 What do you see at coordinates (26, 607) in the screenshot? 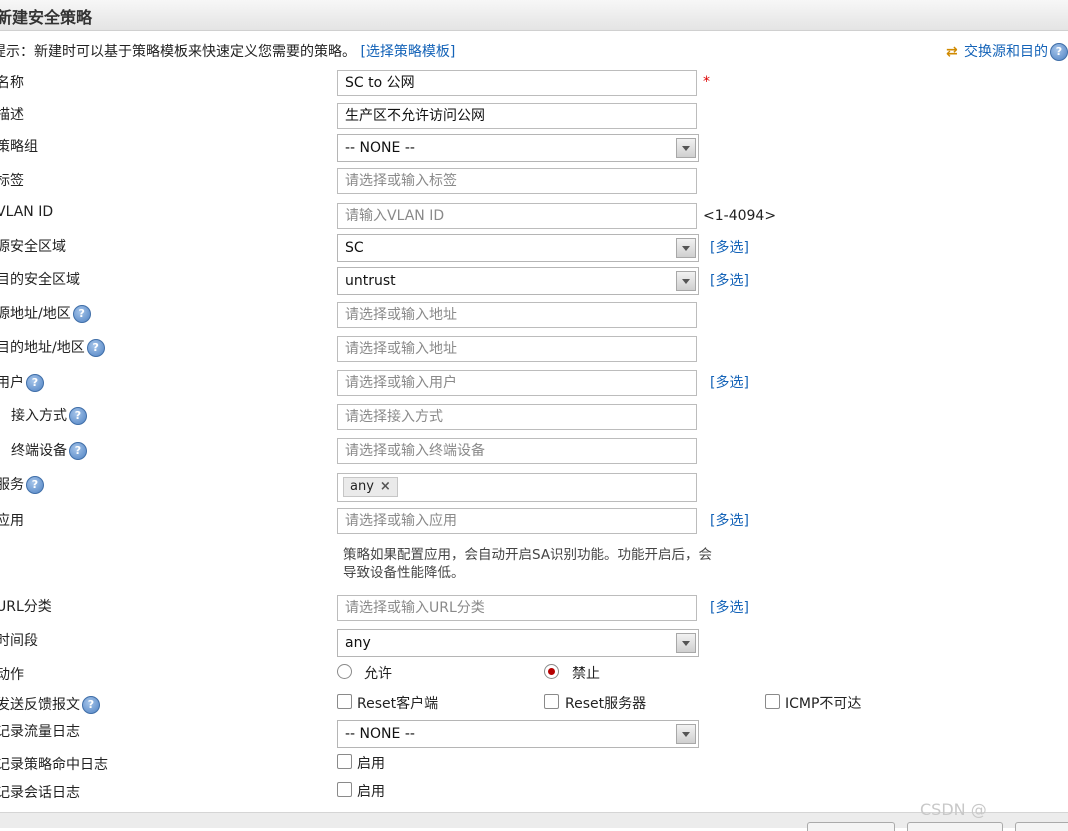
I see `url-category-label: URL分类` at bounding box center [26, 607].